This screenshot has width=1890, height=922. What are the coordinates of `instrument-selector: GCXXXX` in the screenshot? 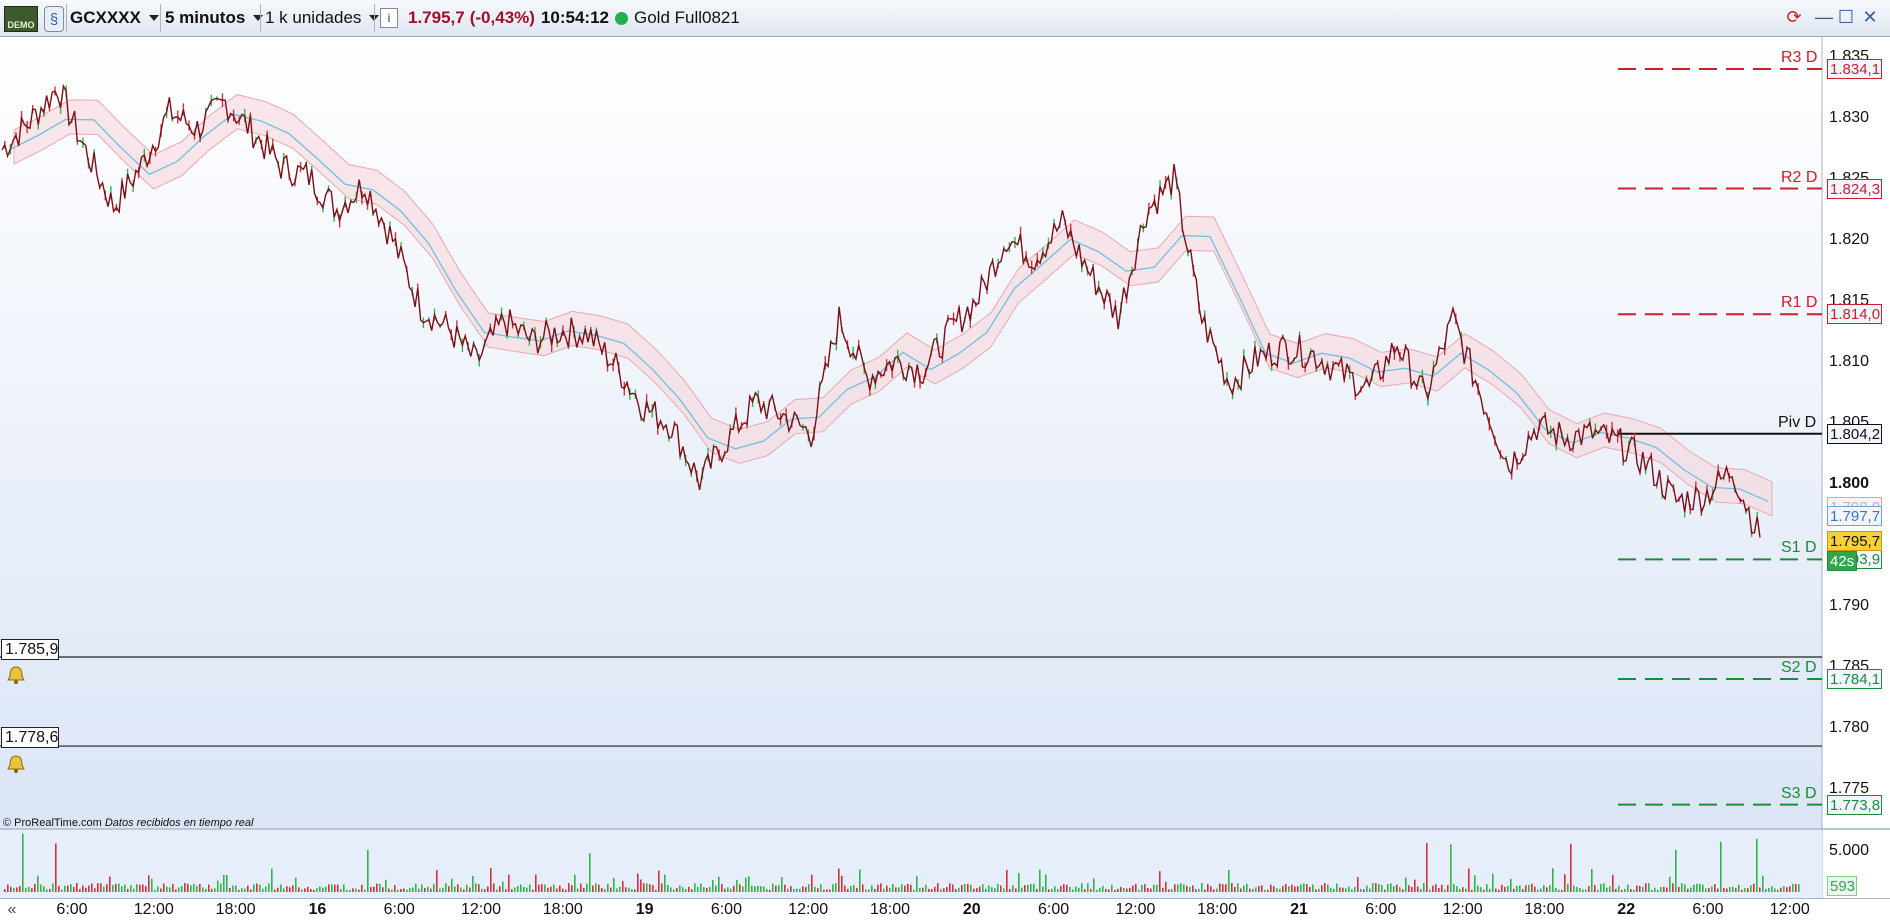 It's located at (114, 18).